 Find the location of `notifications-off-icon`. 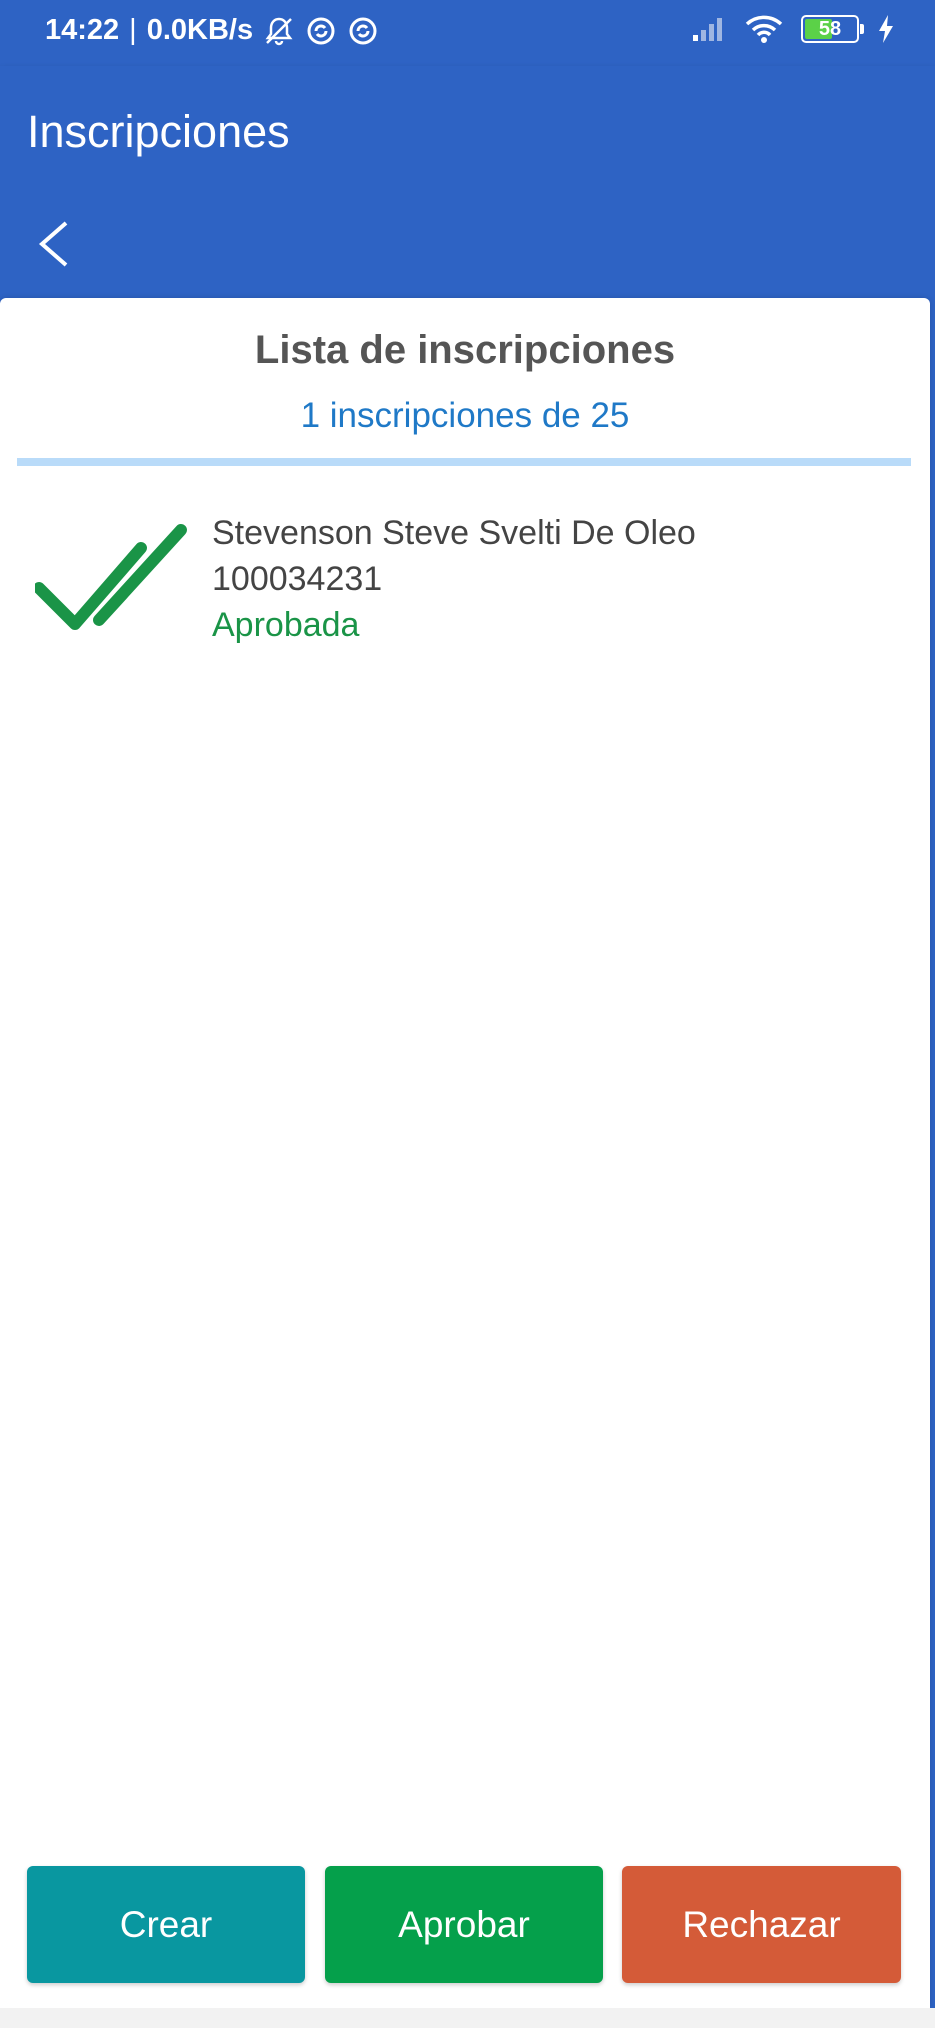

notifications-off-icon is located at coordinates (279, 31).